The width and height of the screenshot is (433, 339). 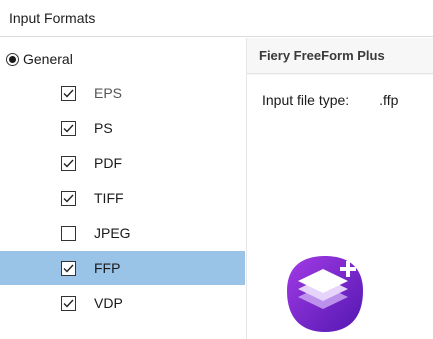 I want to click on section-header: Input Formats, so click(x=216, y=18).